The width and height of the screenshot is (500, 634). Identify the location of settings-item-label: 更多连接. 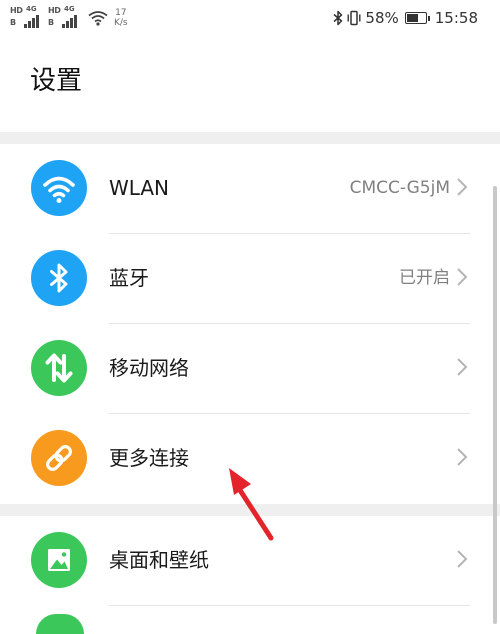
(149, 458).